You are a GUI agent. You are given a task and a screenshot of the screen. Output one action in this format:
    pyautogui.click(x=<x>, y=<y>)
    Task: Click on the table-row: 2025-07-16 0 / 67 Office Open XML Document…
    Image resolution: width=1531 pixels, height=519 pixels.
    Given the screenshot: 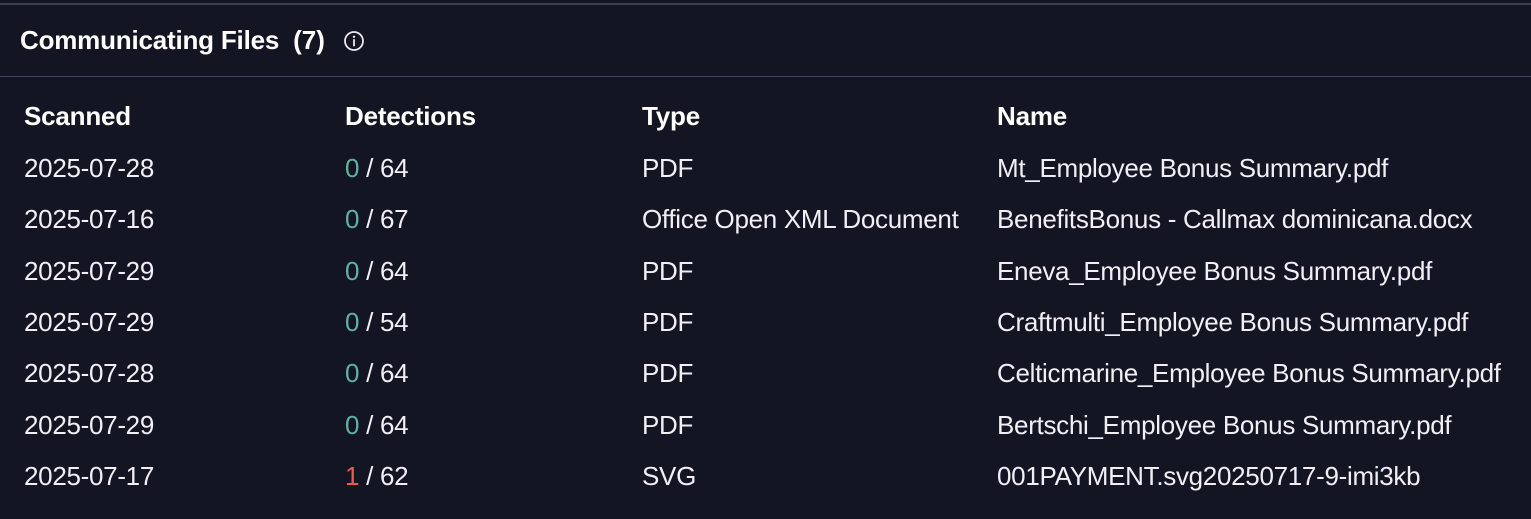 What is the action you would take?
    pyautogui.click(x=765, y=219)
    